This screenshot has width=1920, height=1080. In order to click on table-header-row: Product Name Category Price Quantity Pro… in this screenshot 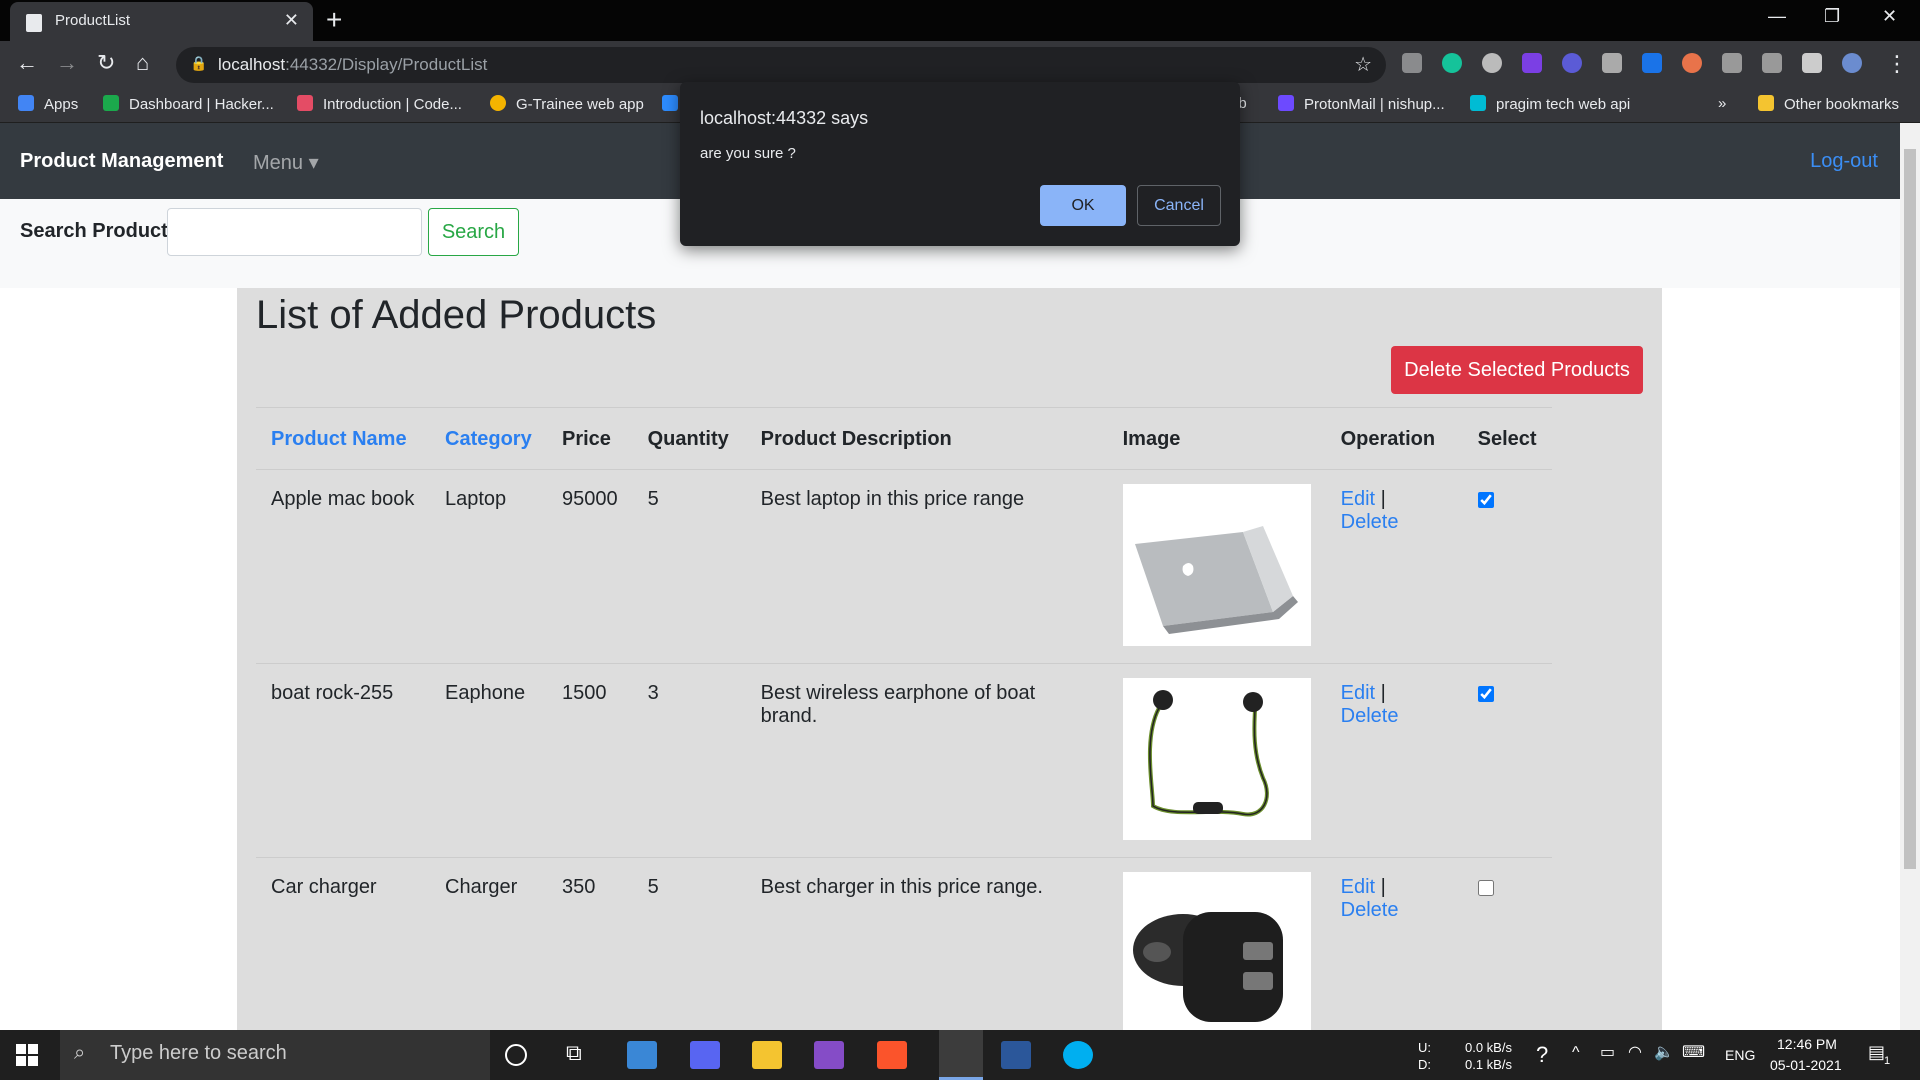, I will do `click(904, 438)`.